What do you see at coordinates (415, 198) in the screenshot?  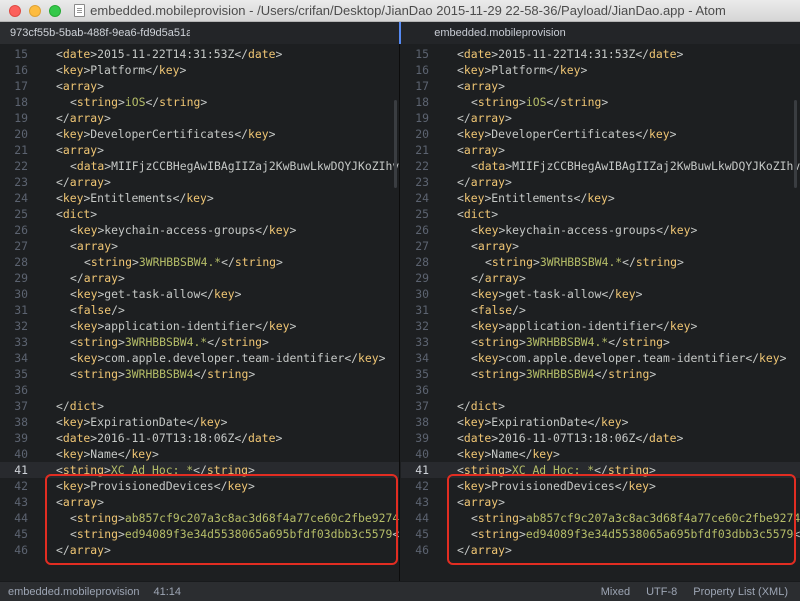 I see `line-number: 24` at bounding box center [415, 198].